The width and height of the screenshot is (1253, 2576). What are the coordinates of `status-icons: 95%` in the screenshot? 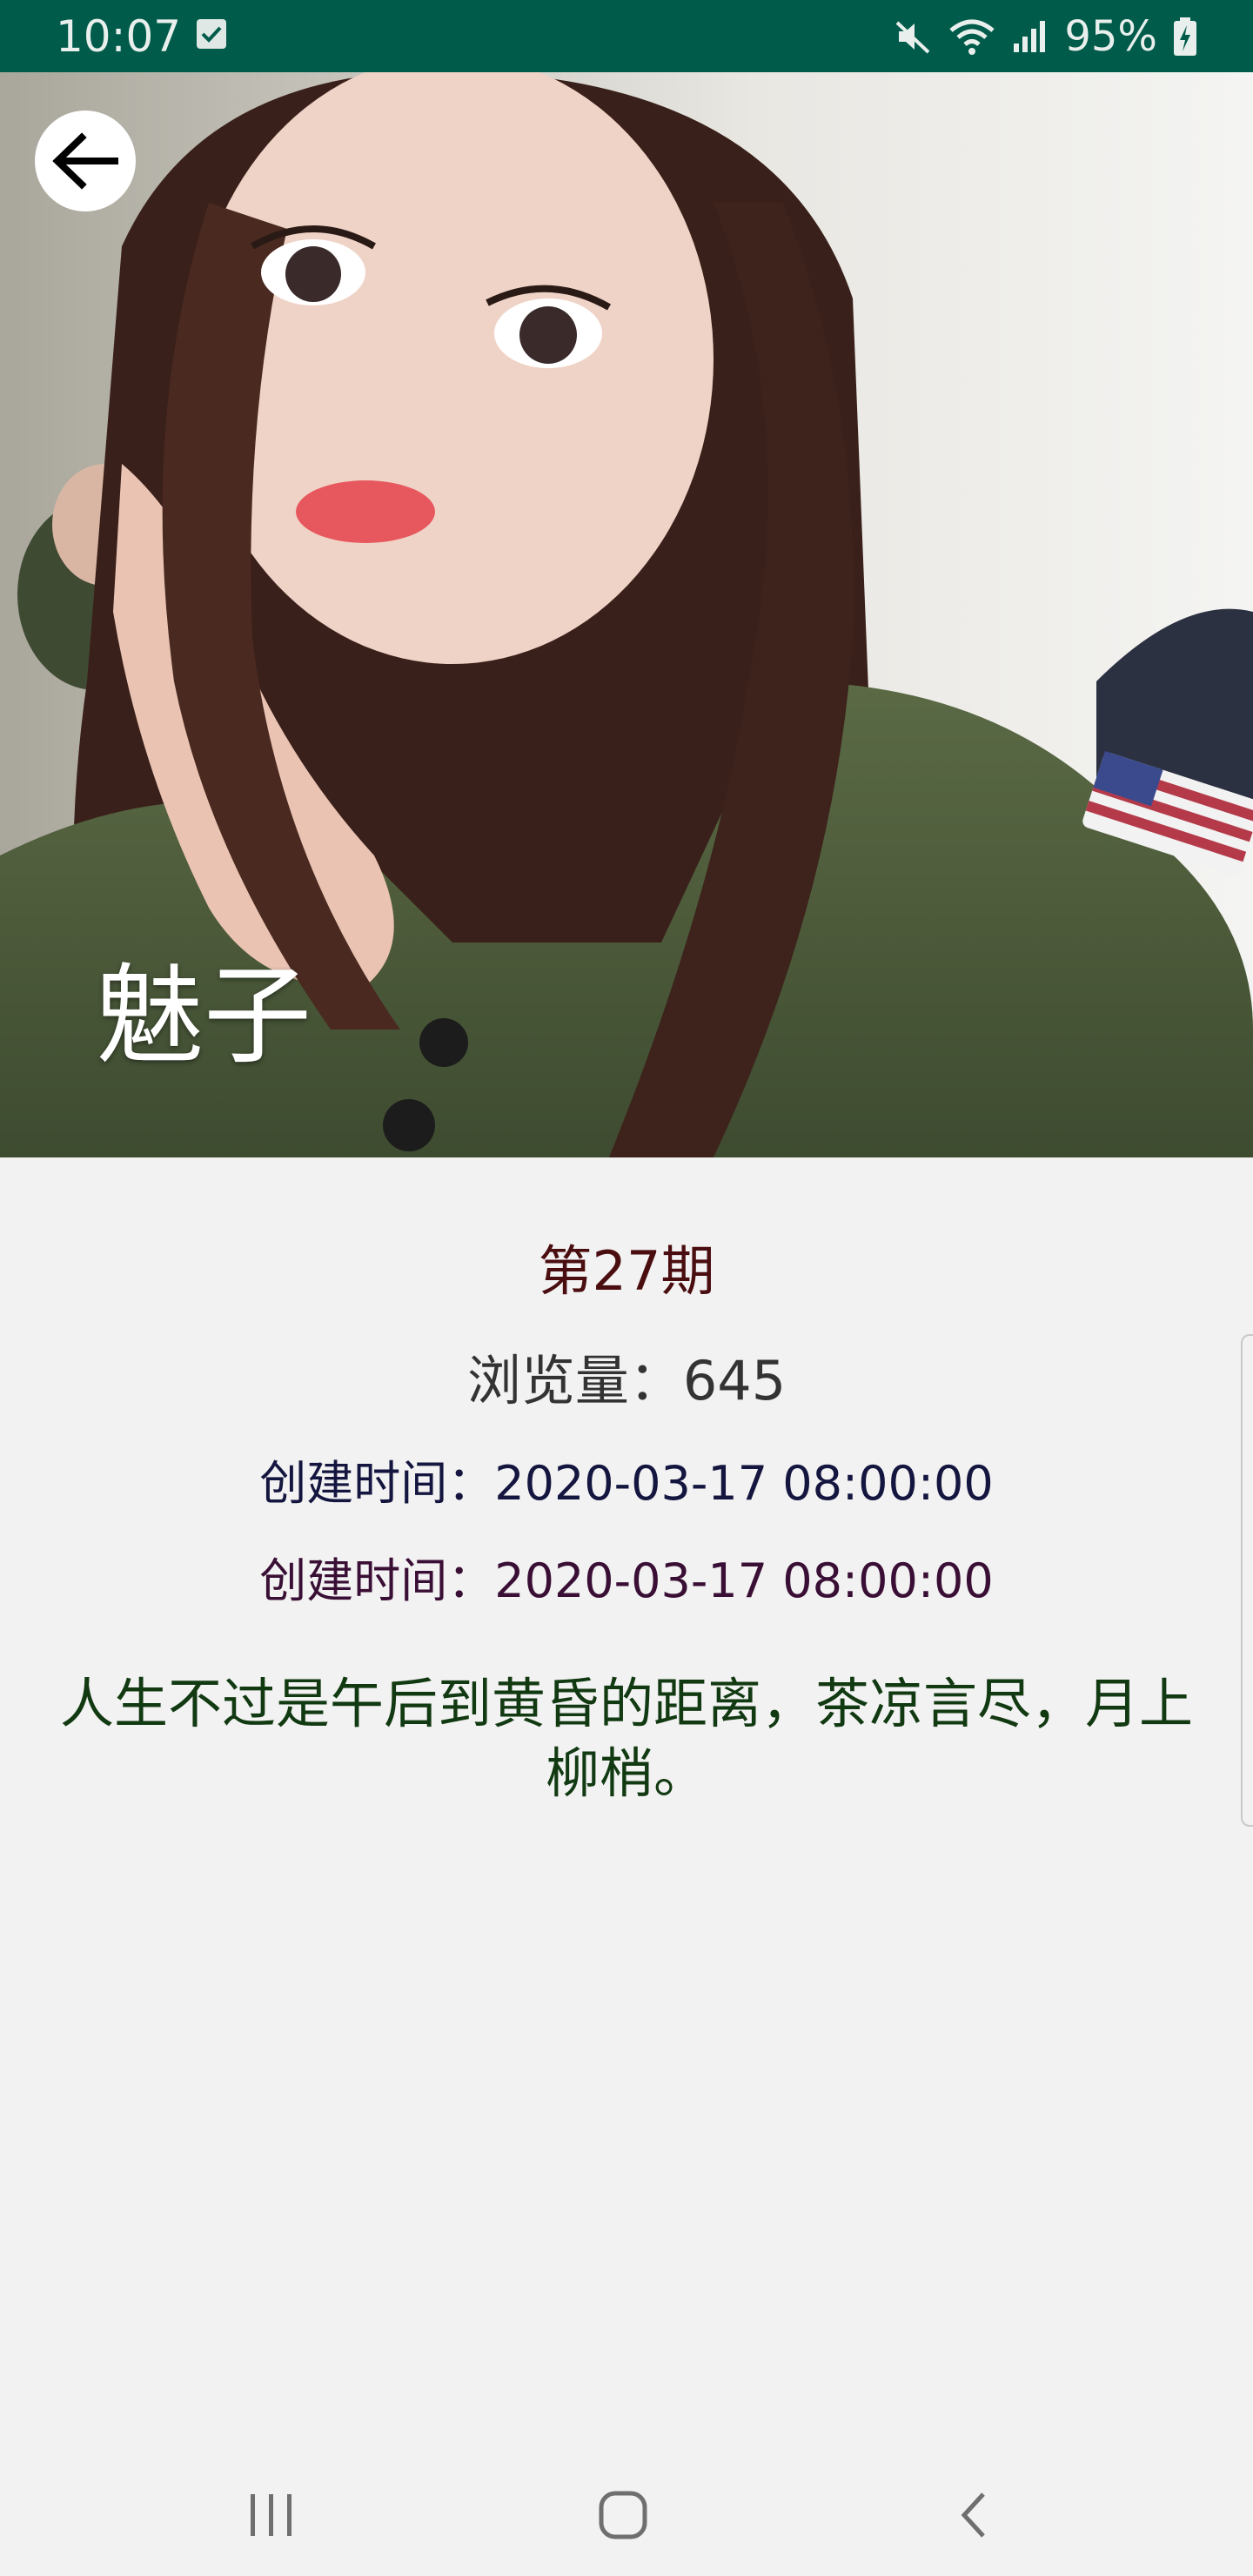 It's located at (1045, 37).